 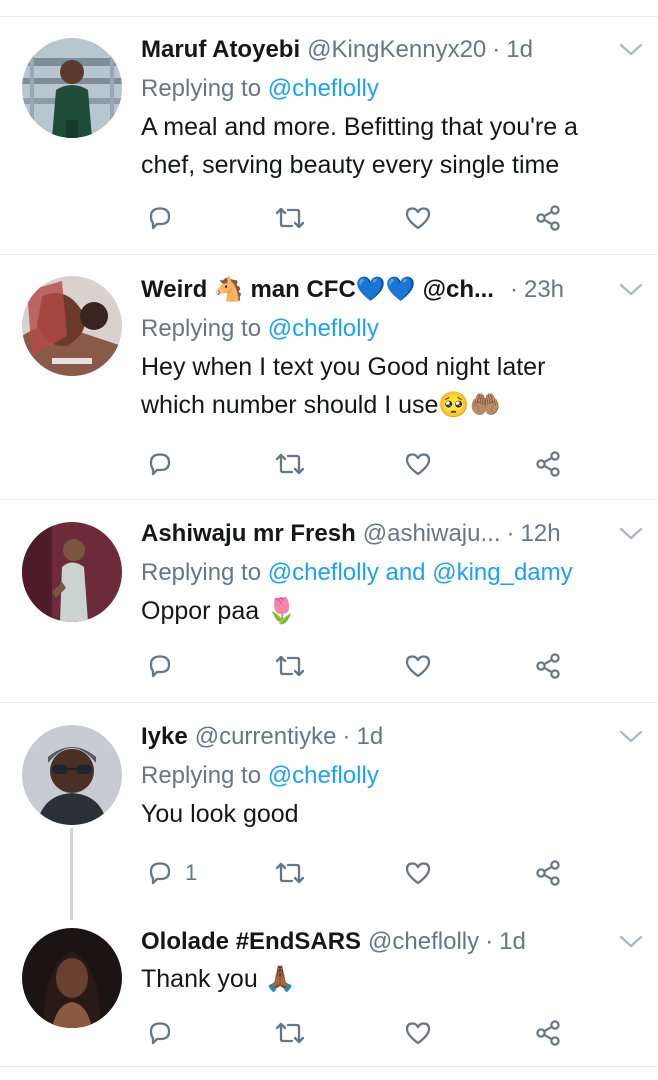 What do you see at coordinates (396, 50) in the screenshot?
I see `user-handle: @KingKennyx20` at bounding box center [396, 50].